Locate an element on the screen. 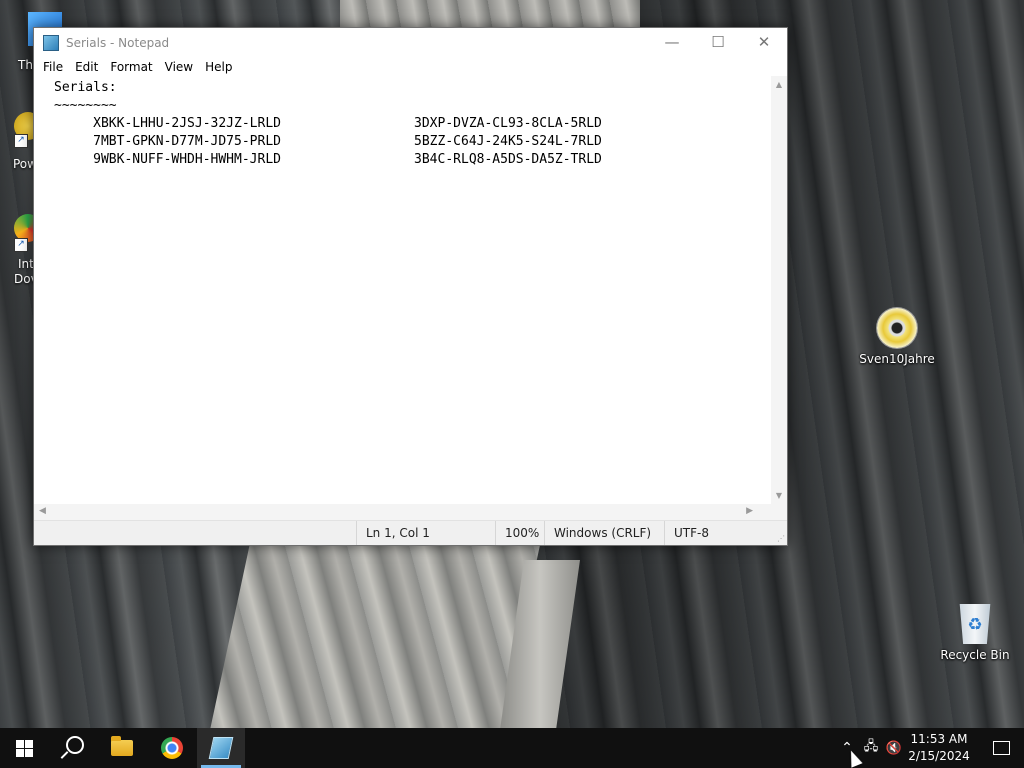  desktop-icon-recycle-bin: ♻ Recycle Bin is located at coordinates (975, 633).